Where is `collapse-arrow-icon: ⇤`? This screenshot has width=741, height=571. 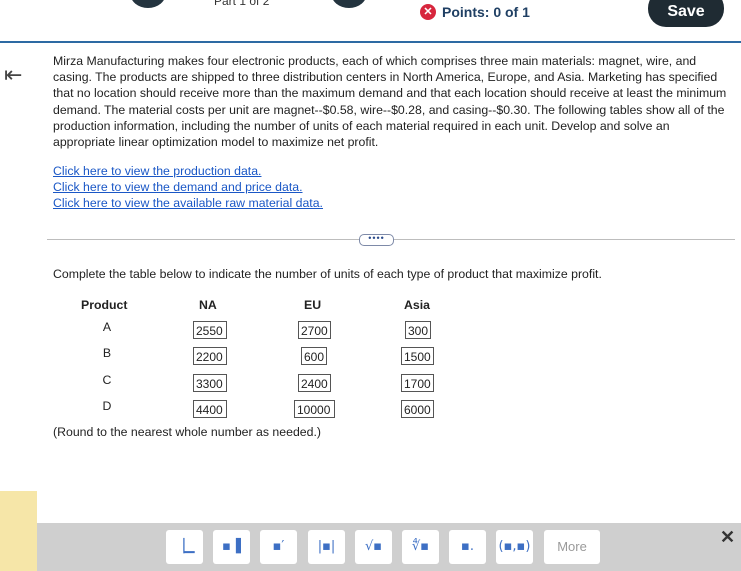
collapse-arrow-icon: ⇤ is located at coordinates (13, 75).